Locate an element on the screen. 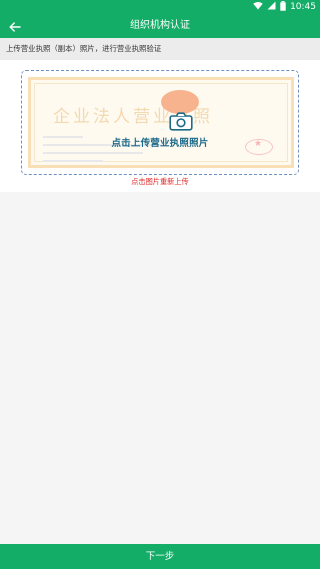  hint-bar: 上传营业执照（副本）照片，进行营业执照验证 is located at coordinates (160, 49).